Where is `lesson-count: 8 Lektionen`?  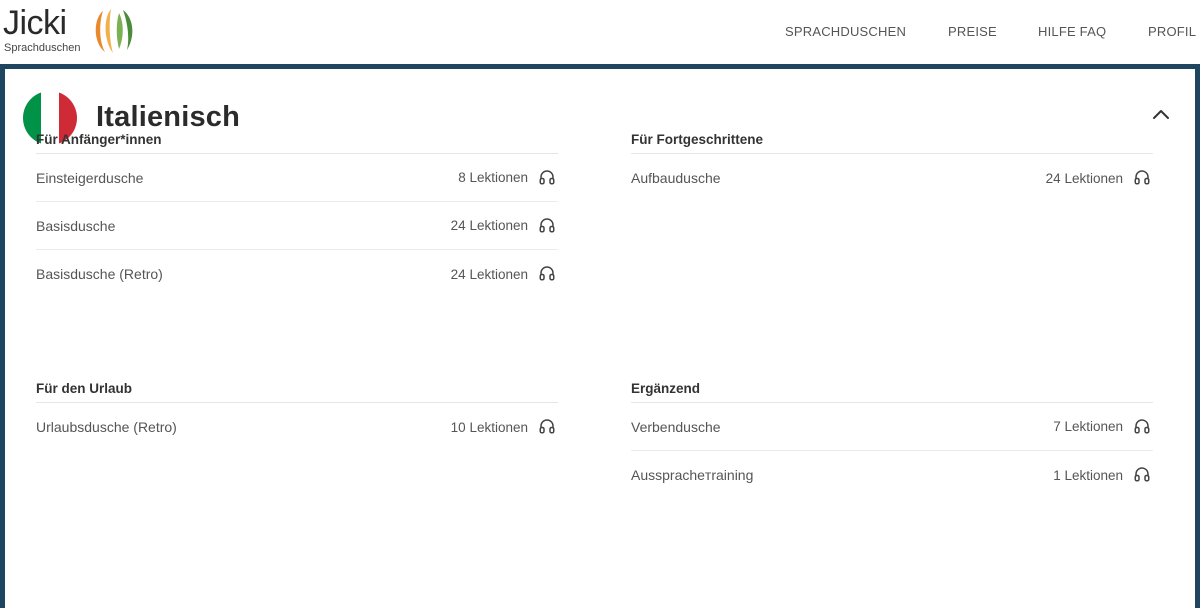 lesson-count: 8 Lektionen is located at coordinates (493, 177).